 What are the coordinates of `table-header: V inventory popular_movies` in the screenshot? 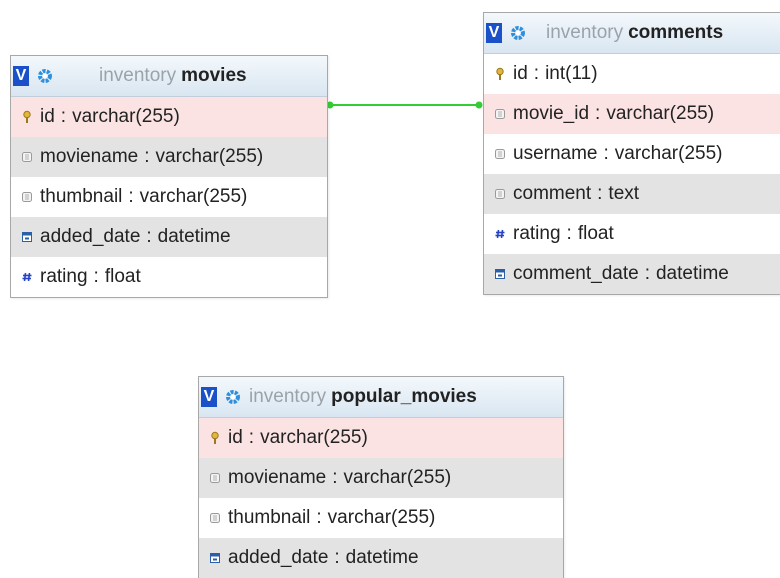 It's located at (381, 397).